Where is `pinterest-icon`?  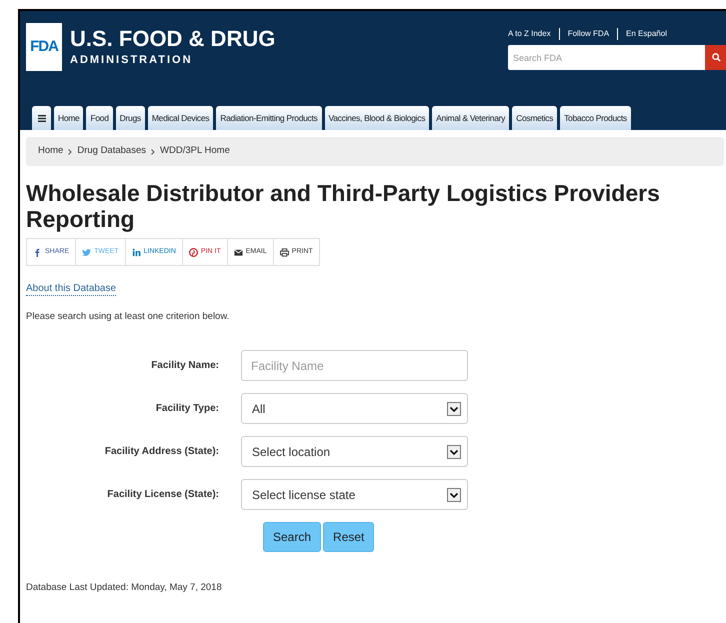
pinterest-icon is located at coordinates (193, 252).